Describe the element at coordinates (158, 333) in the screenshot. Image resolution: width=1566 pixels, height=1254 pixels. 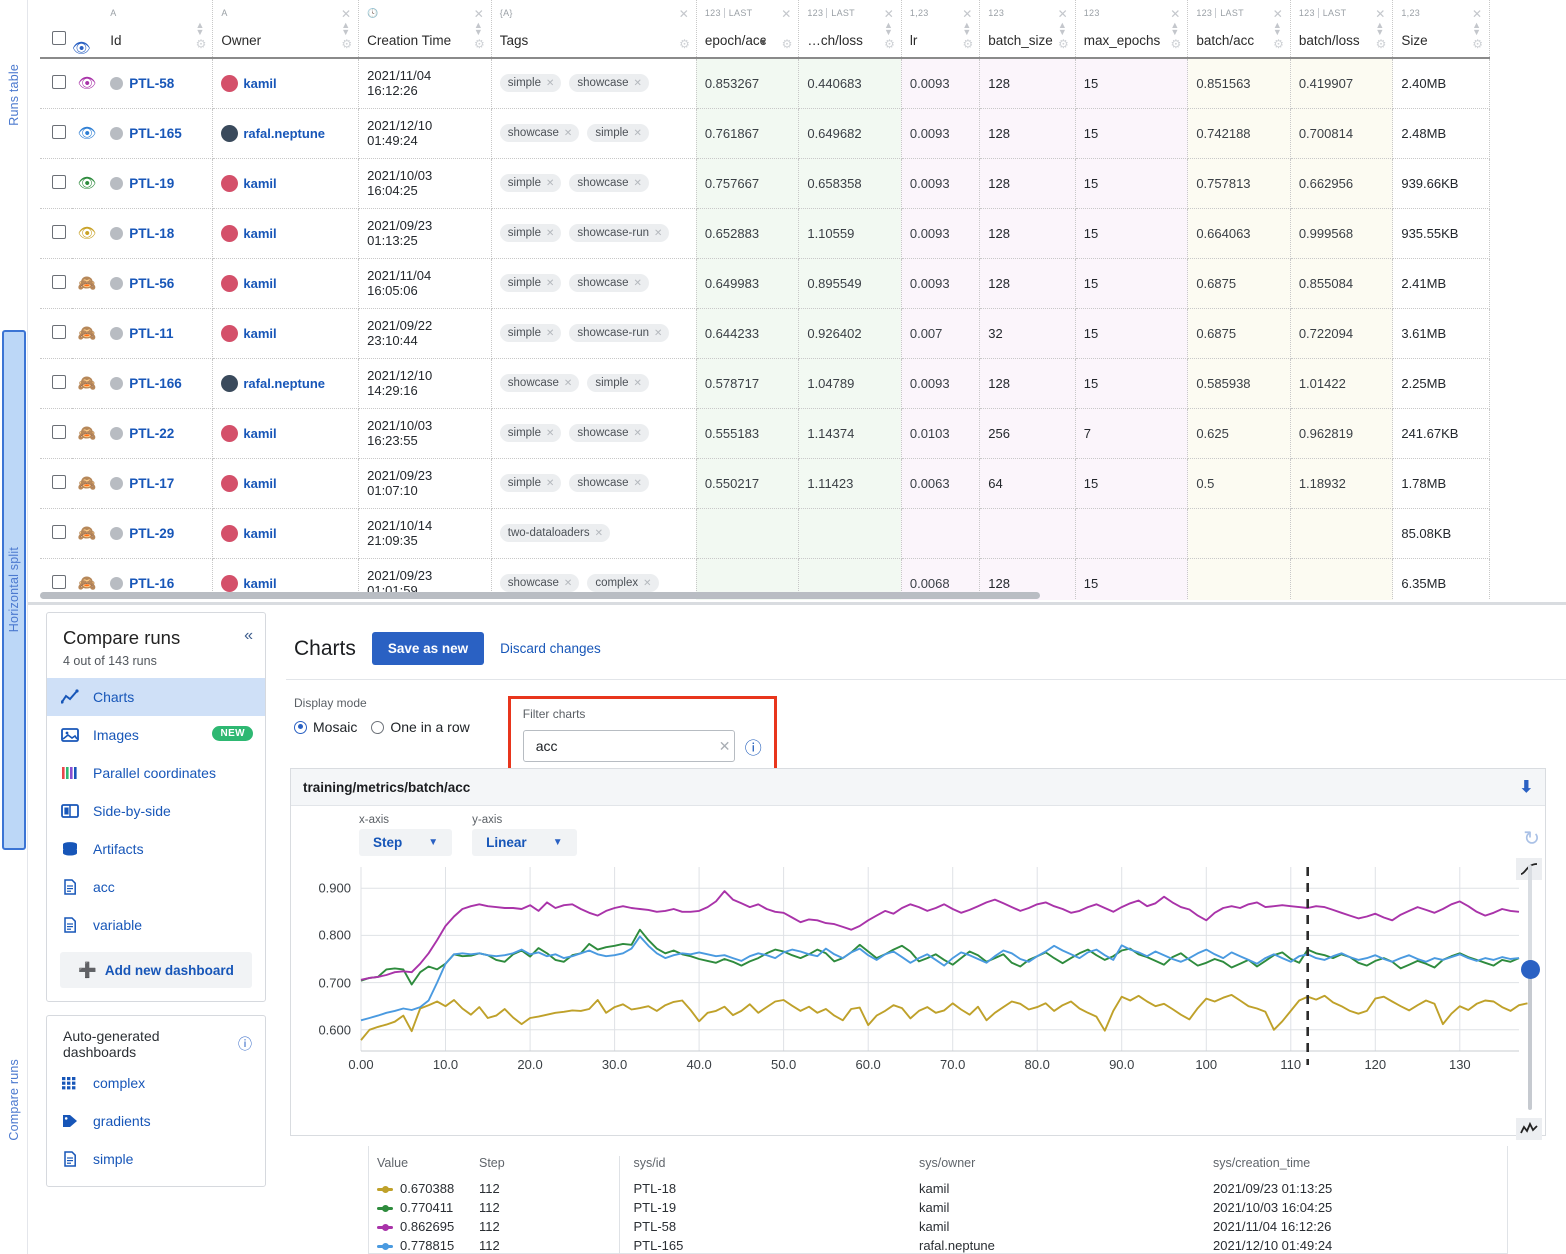
I see `cell-id: PTL-11` at that location.